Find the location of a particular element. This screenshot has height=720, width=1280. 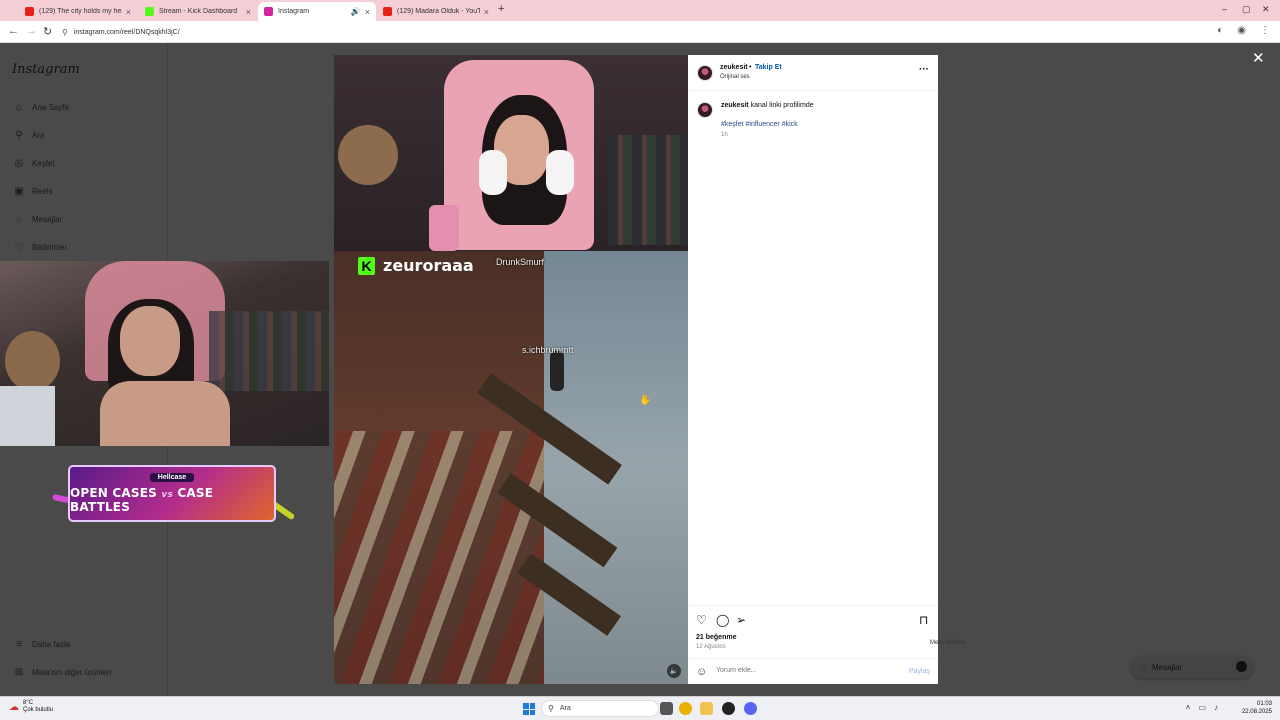

maximize-icon: ▢ is located at coordinates (1246, 9).